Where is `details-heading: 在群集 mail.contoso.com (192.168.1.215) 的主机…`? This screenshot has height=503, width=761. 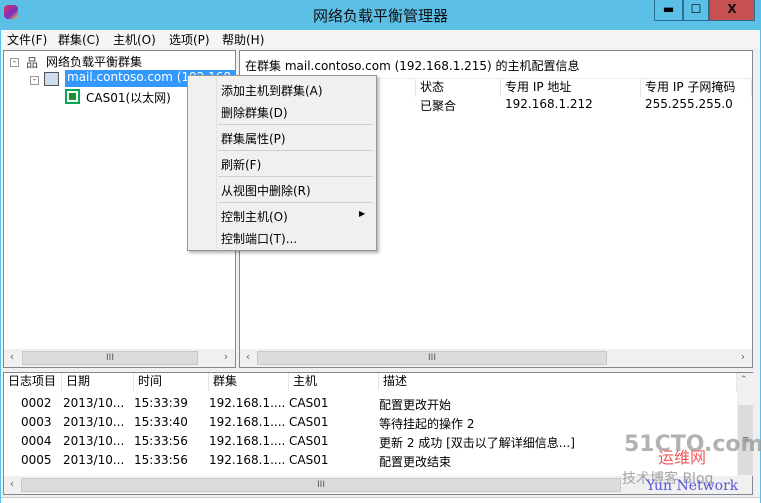
details-heading: 在群集 mail.contoso.com (192.168.1.215) 的主机… is located at coordinates (412, 66).